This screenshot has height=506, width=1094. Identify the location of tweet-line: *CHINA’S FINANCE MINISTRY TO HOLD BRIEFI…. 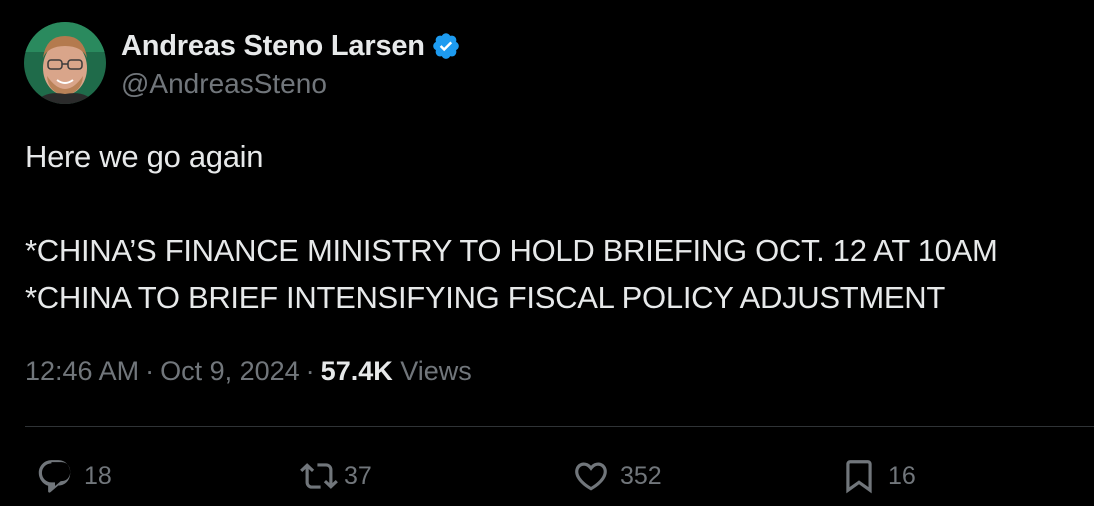
(511, 250).